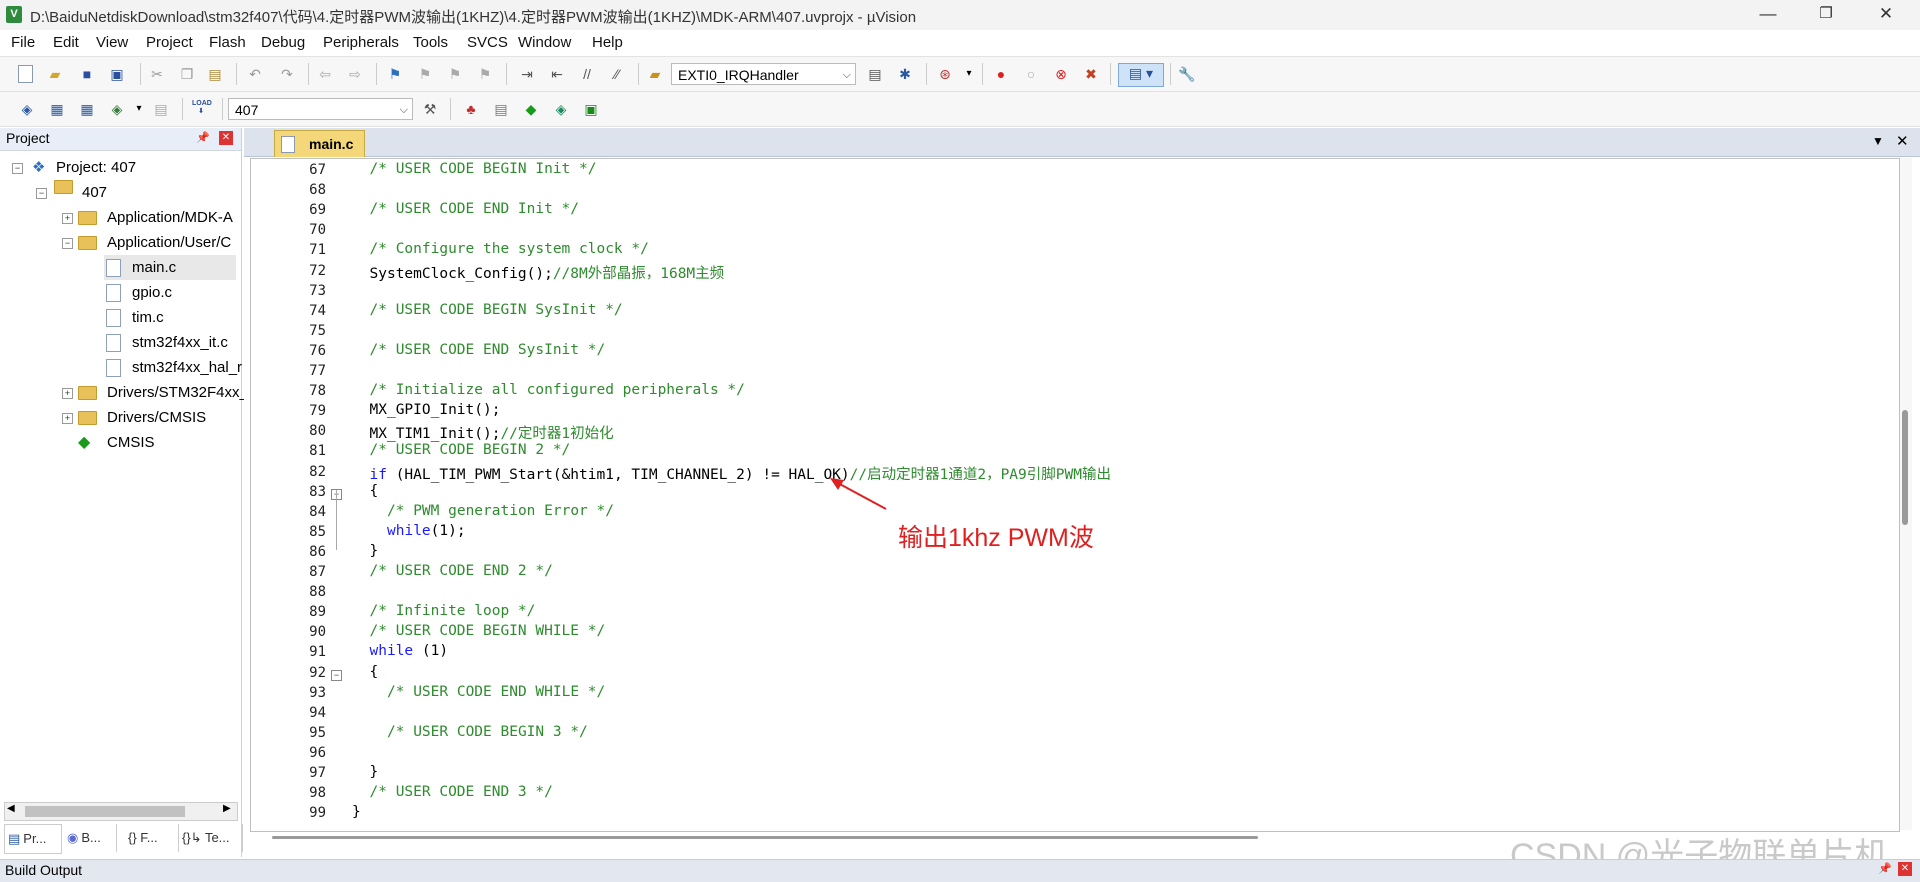 The image size is (1920, 882). I want to click on wrench-icon: 🔧, so click(1187, 74).